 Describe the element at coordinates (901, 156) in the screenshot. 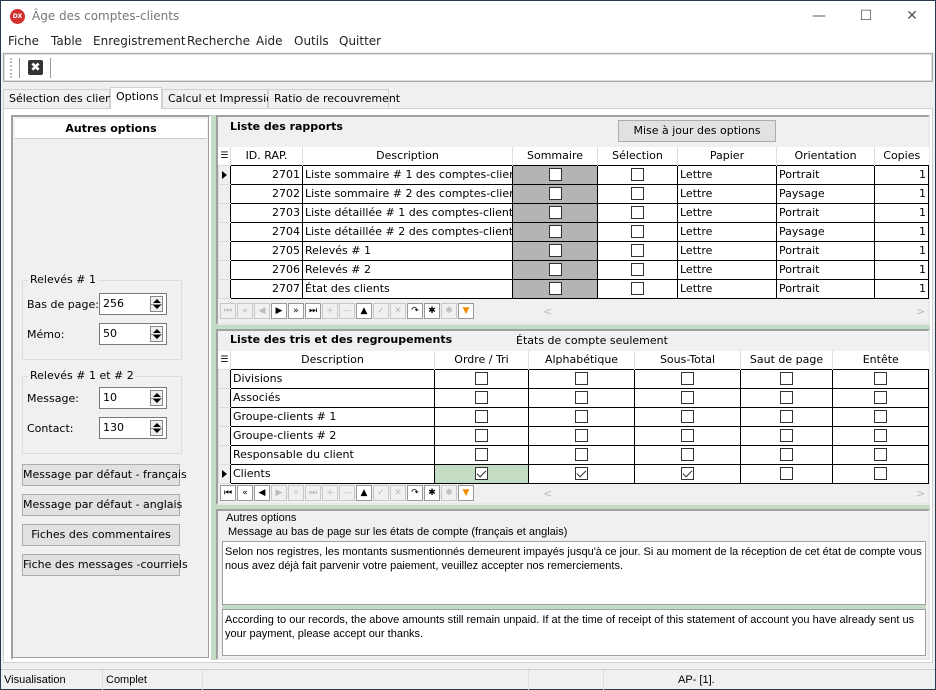

I see `col-header-copies: Copies` at that location.